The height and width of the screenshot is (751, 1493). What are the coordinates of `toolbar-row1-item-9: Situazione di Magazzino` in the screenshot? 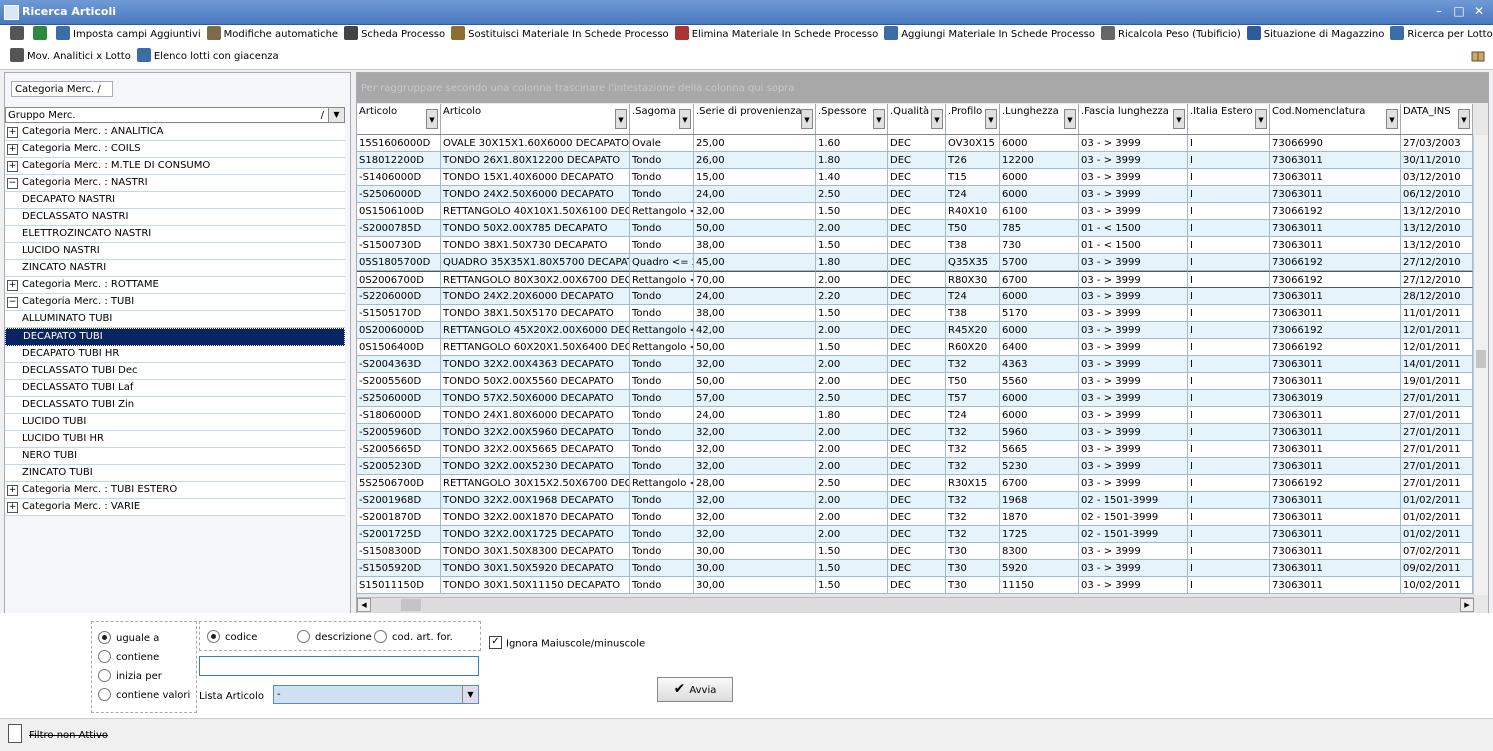 It's located at (1315, 35).